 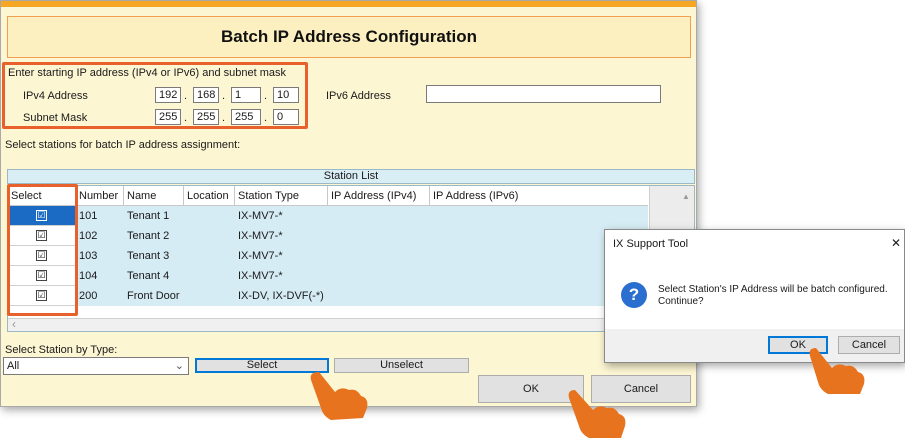 What do you see at coordinates (96, 366) in the screenshot?
I see `station-type-select: All ⌄` at bounding box center [96, 366].